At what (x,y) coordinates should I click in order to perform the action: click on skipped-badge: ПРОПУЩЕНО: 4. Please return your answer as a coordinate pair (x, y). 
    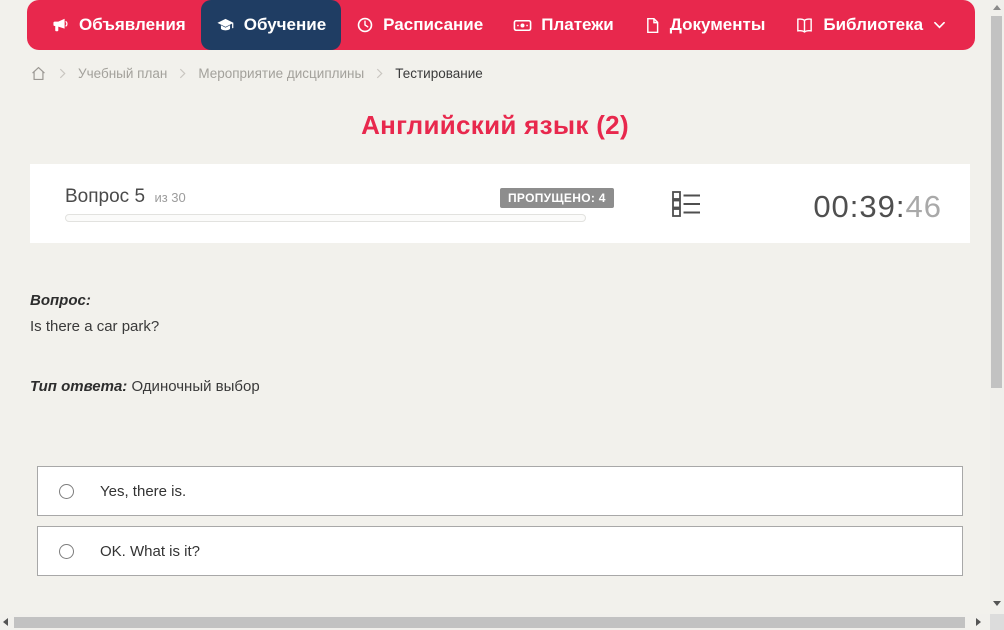
    Looking at the image, I should click on (557, 198).